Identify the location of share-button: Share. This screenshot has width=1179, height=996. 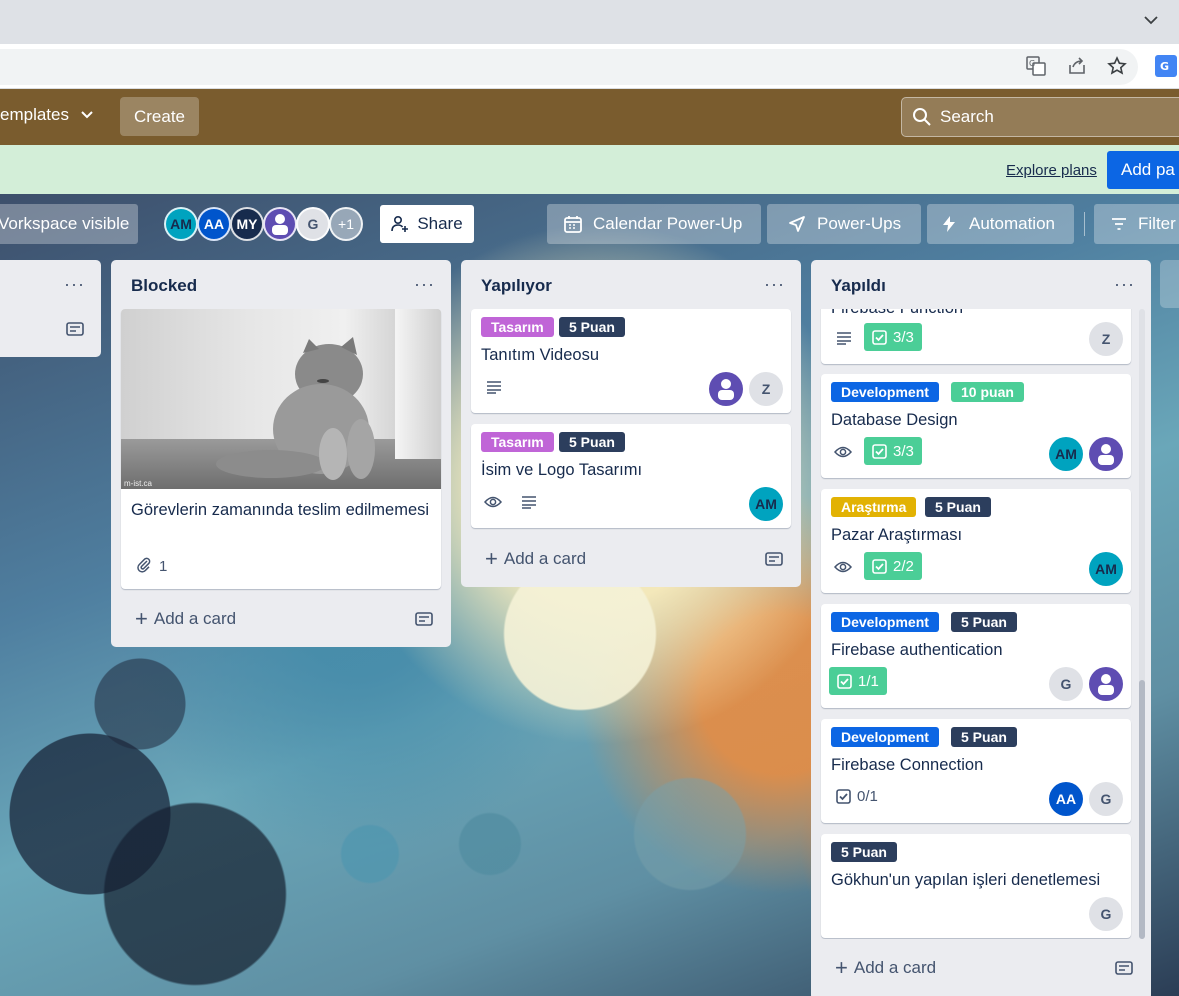
(427, 224).